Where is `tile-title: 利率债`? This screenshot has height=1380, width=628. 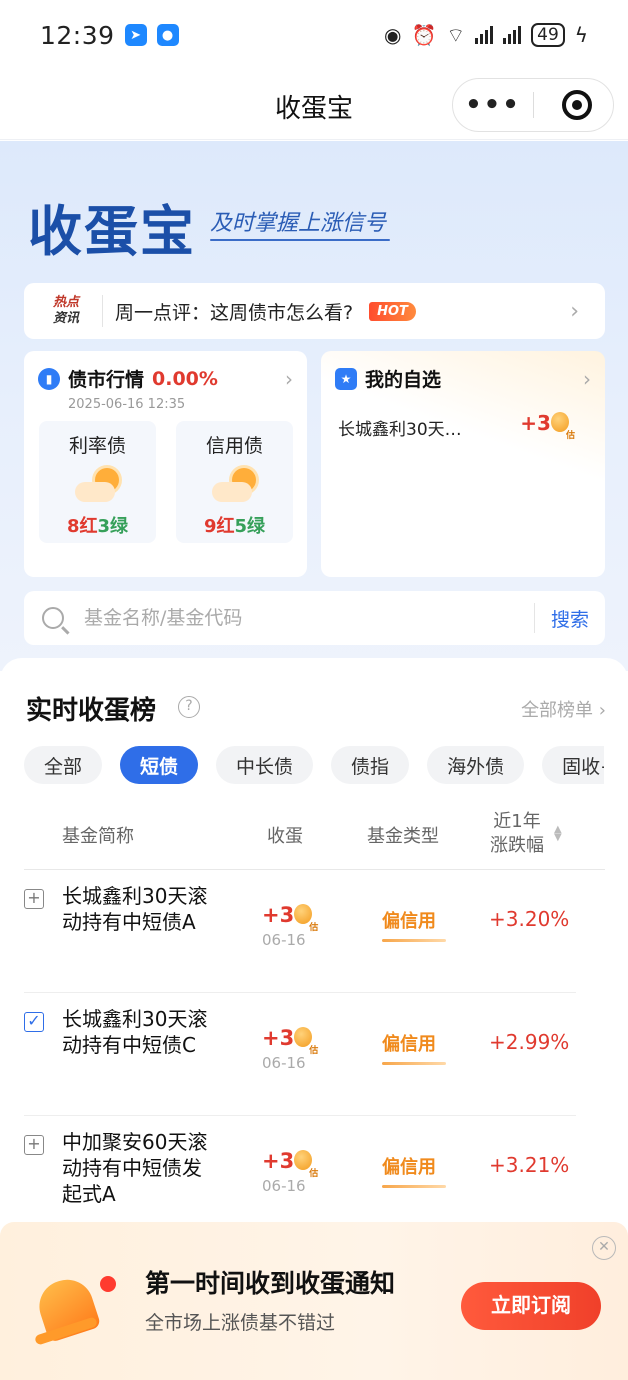 tile-title: 利率债 is located at coordinates (97, 446).